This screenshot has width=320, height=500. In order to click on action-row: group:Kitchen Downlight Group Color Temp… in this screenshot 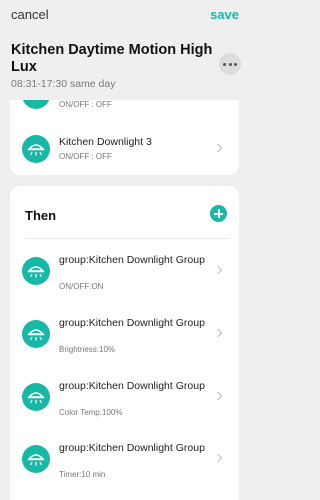, I will do `click(124, 403)`.